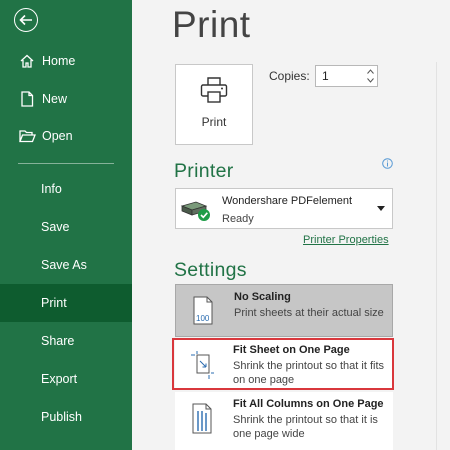  I want to click on page-title: Print, so click(211, 24).